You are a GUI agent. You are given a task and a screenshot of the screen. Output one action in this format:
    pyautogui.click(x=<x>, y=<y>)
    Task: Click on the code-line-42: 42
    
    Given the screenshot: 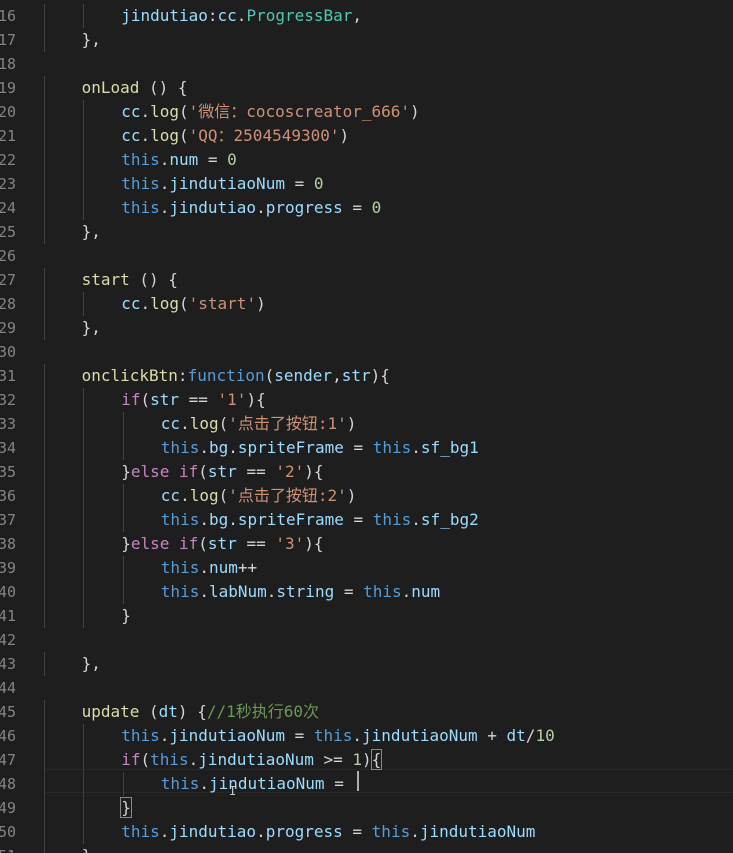 What is the action you would take?
    pyautogui.click(x=366, y=640)
    